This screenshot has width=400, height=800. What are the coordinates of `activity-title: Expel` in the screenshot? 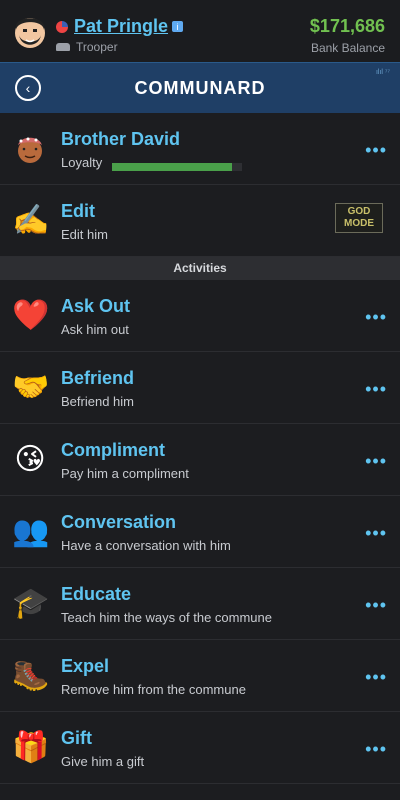 It's located at (85, 666).